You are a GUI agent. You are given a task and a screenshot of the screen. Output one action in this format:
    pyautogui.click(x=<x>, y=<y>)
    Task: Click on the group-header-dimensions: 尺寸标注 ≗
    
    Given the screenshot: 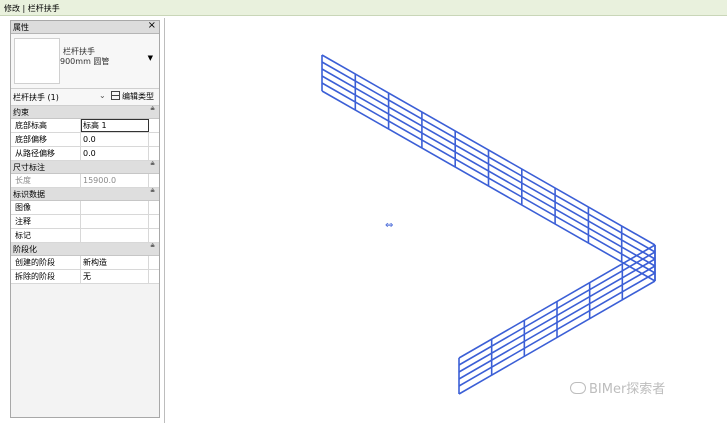 What is the action you would take?
    pyautogui.click(x=85, y=167)
    